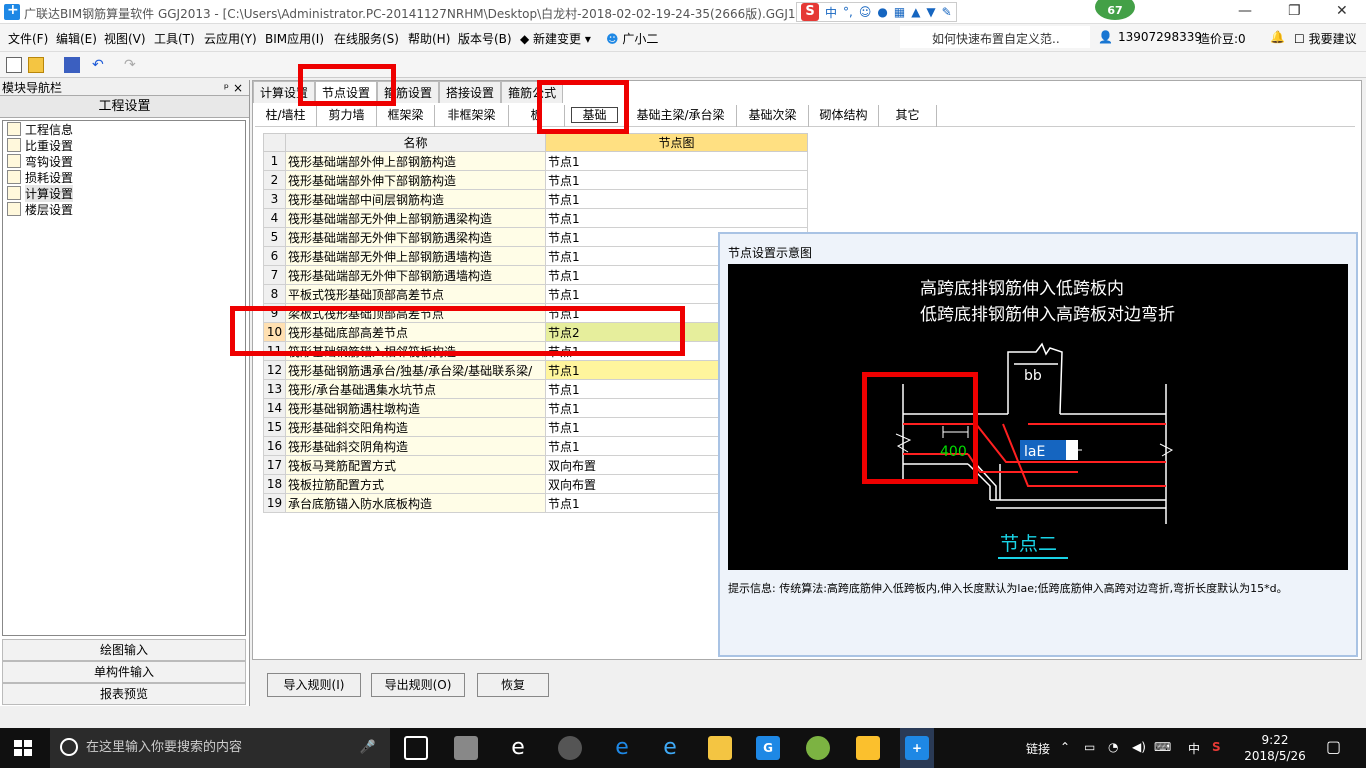  What do you see at coordinates (1160, 37) in the screenshot?
I see `phone-number: 13907298339` at bounding box center [1160, 37].